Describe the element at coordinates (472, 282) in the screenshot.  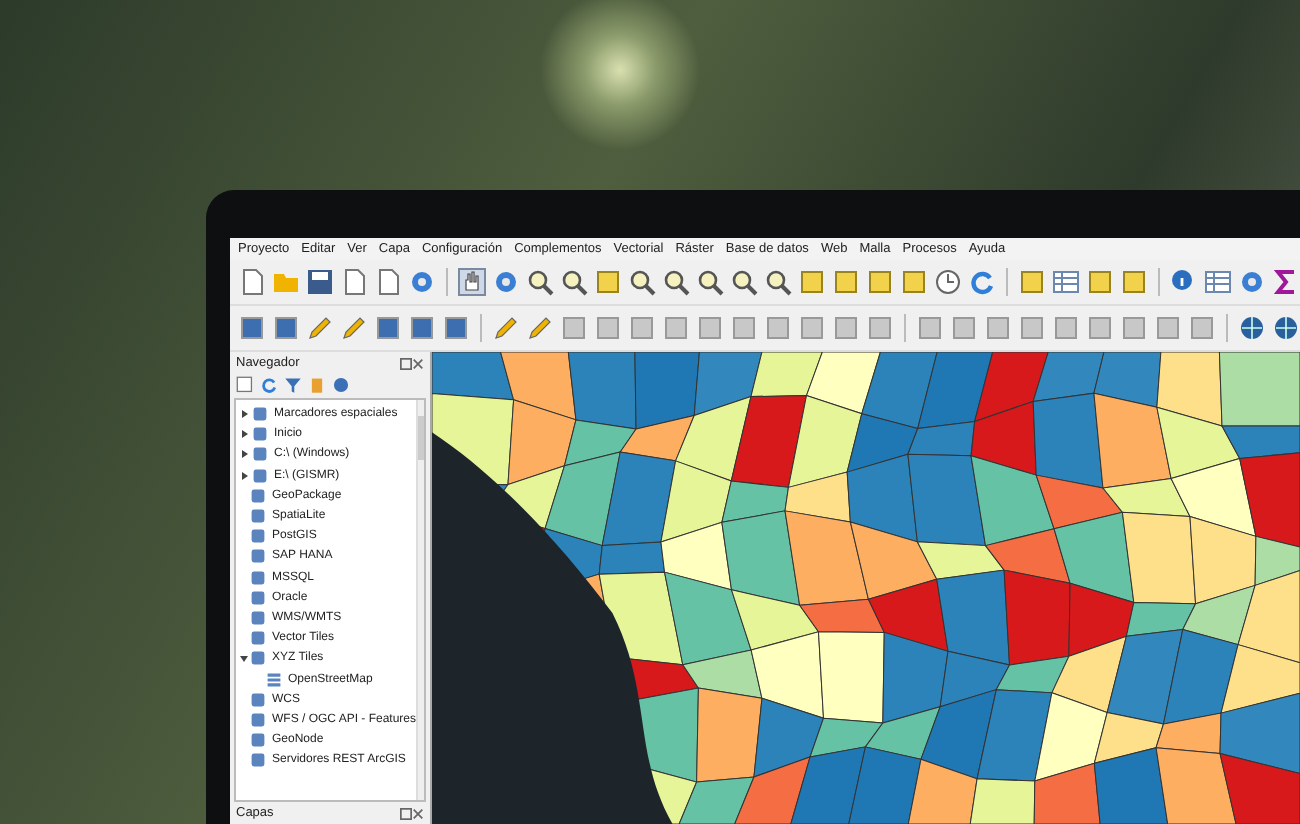
I see `hand-icon` at that location.